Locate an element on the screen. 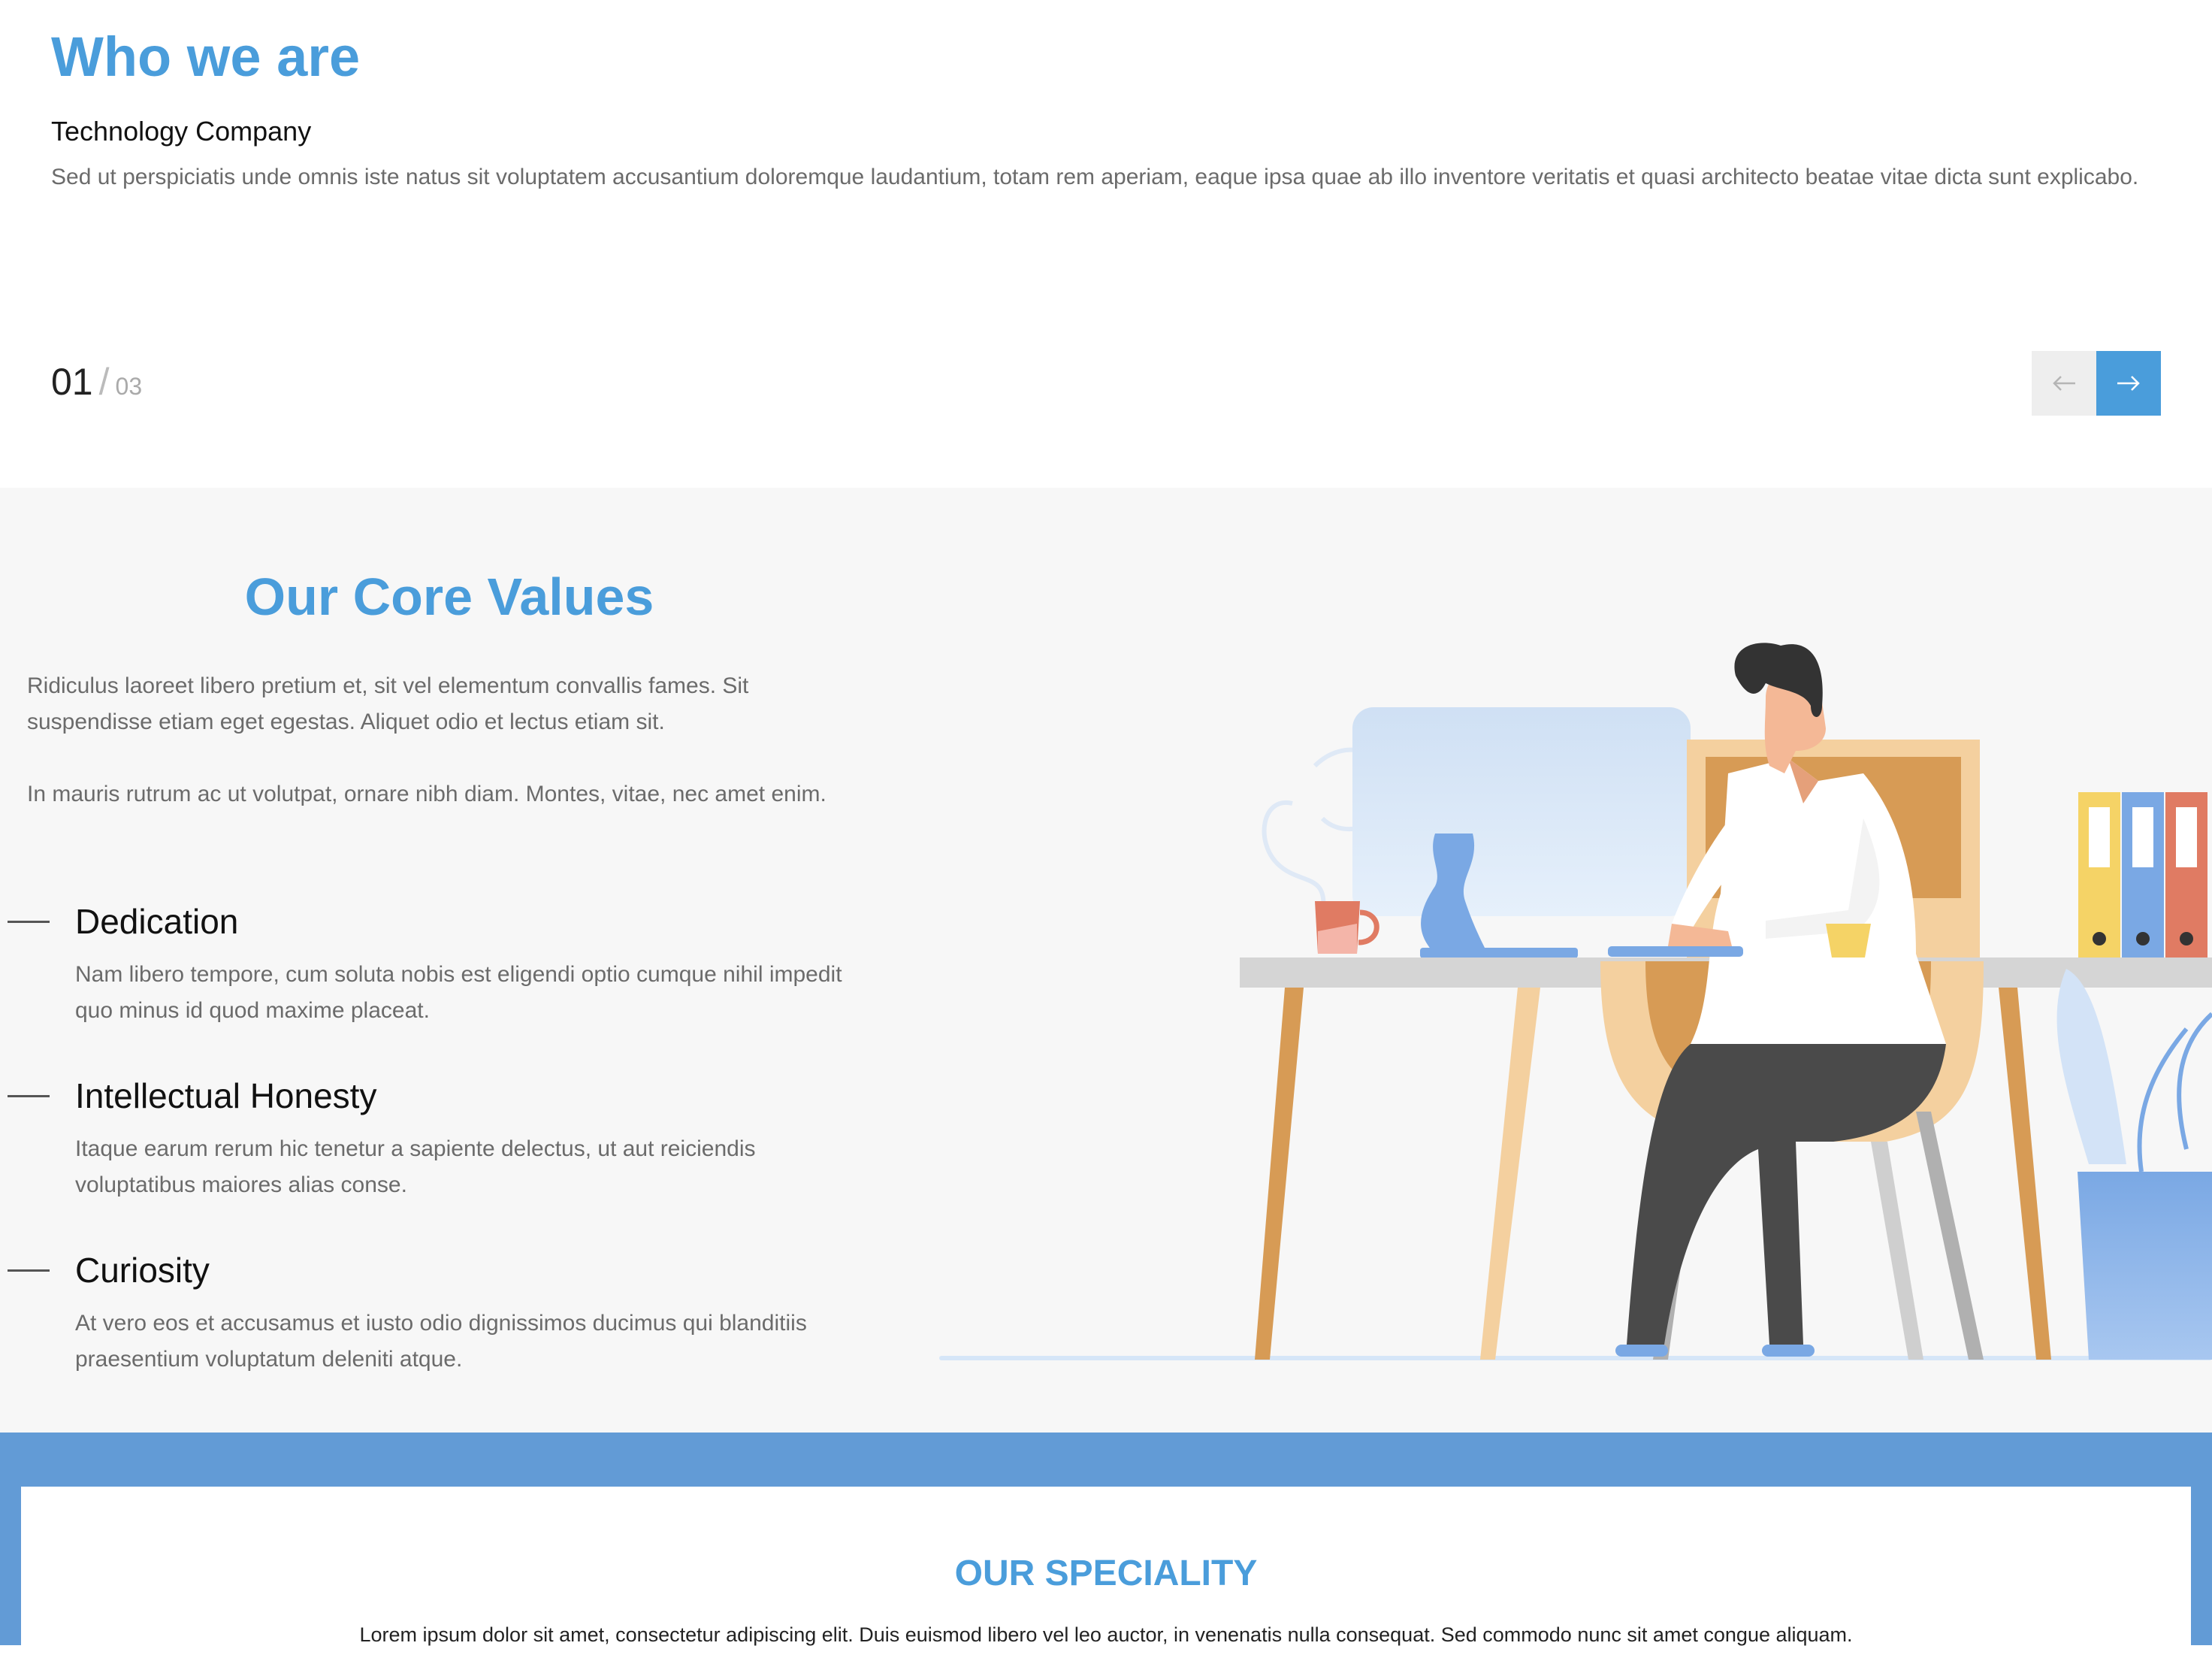 This screenshot has height=1667, width=2212. arrow-right-icon is located at coordinates (2129, 383).